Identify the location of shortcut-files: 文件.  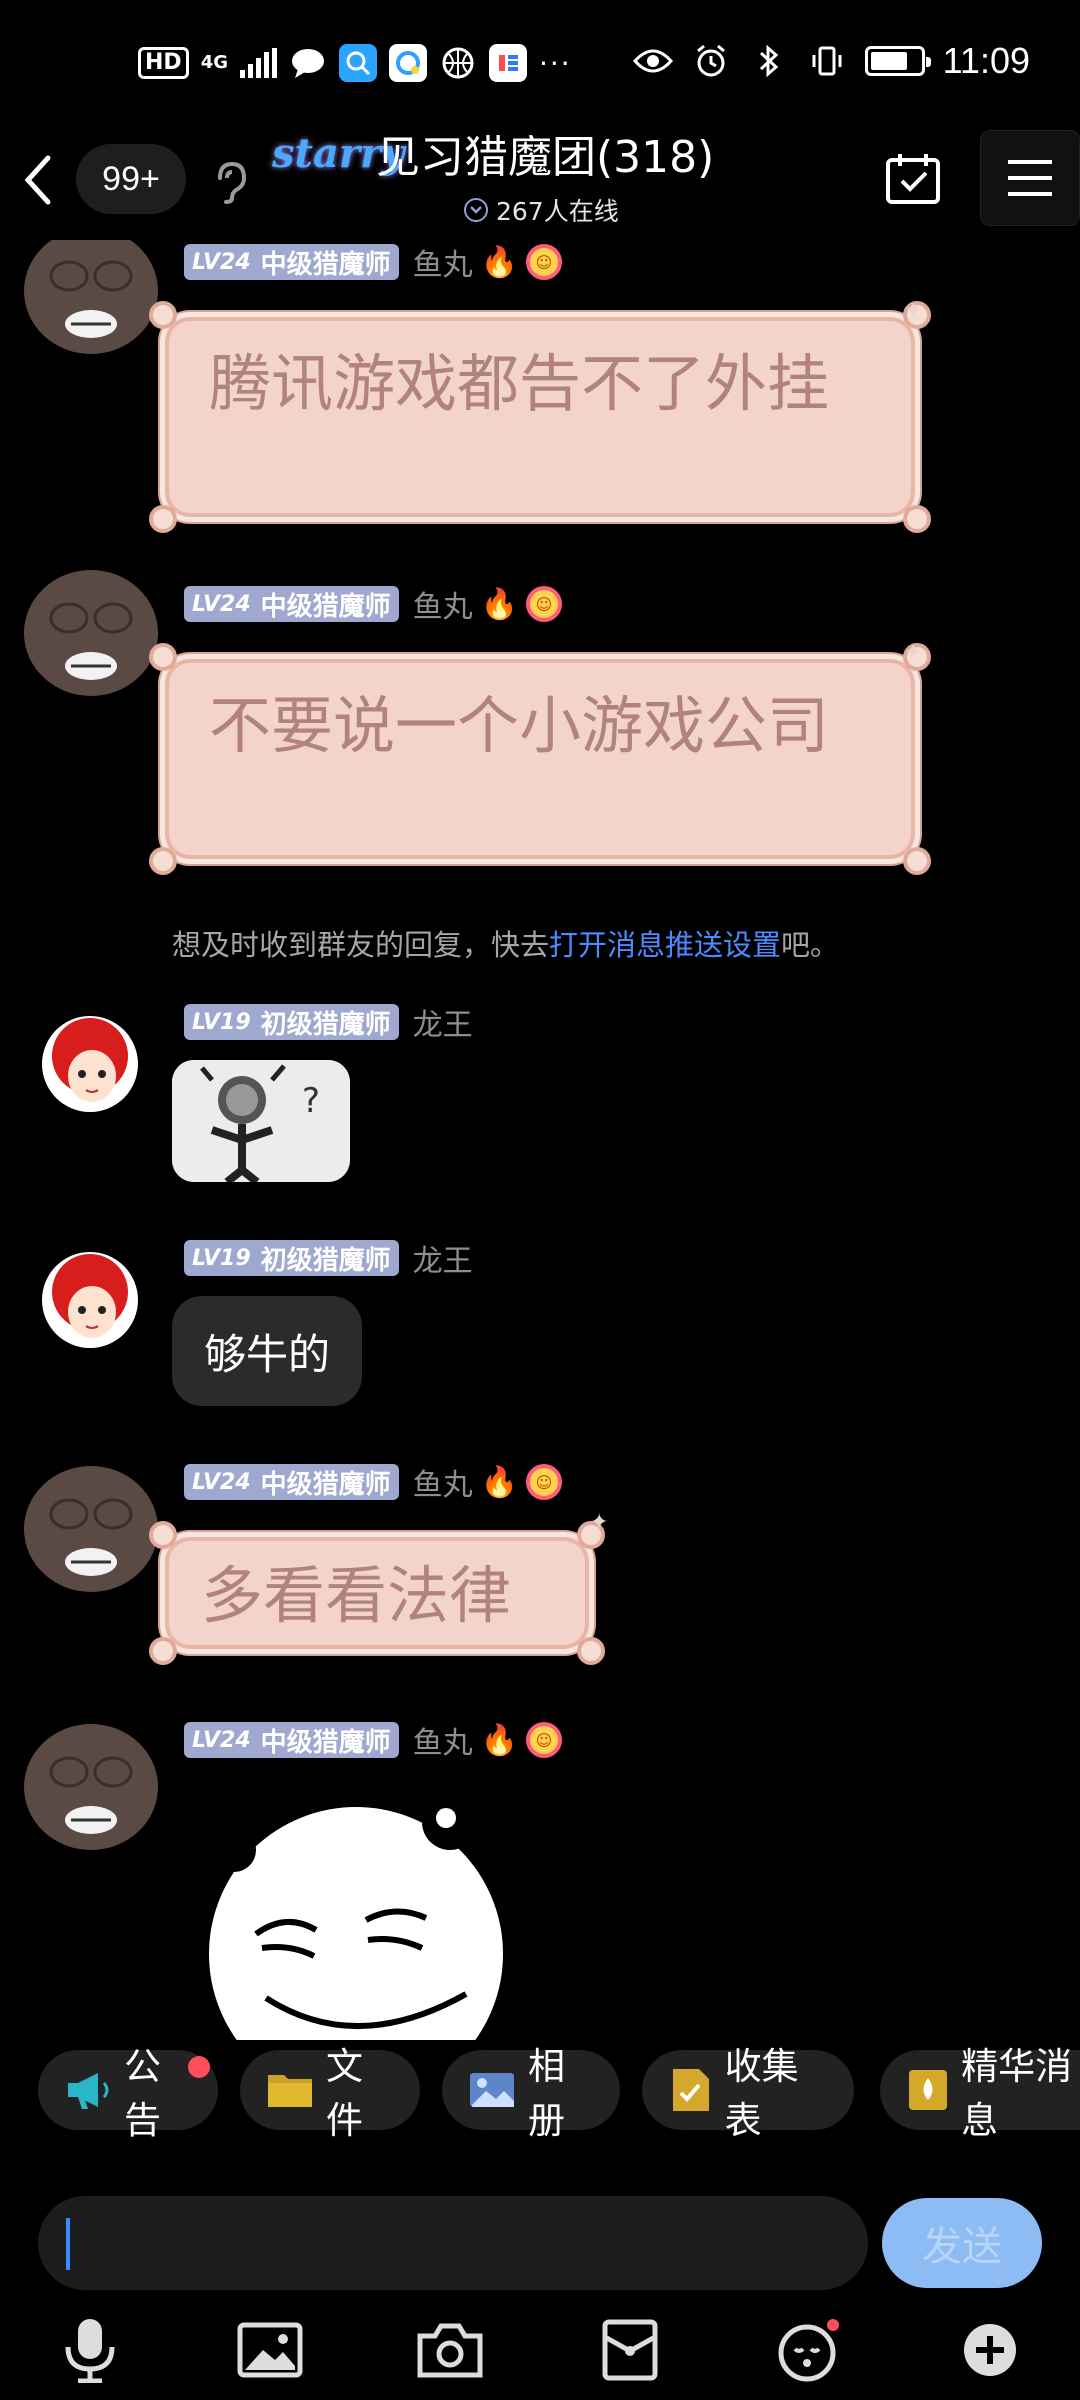
(330, 2093).